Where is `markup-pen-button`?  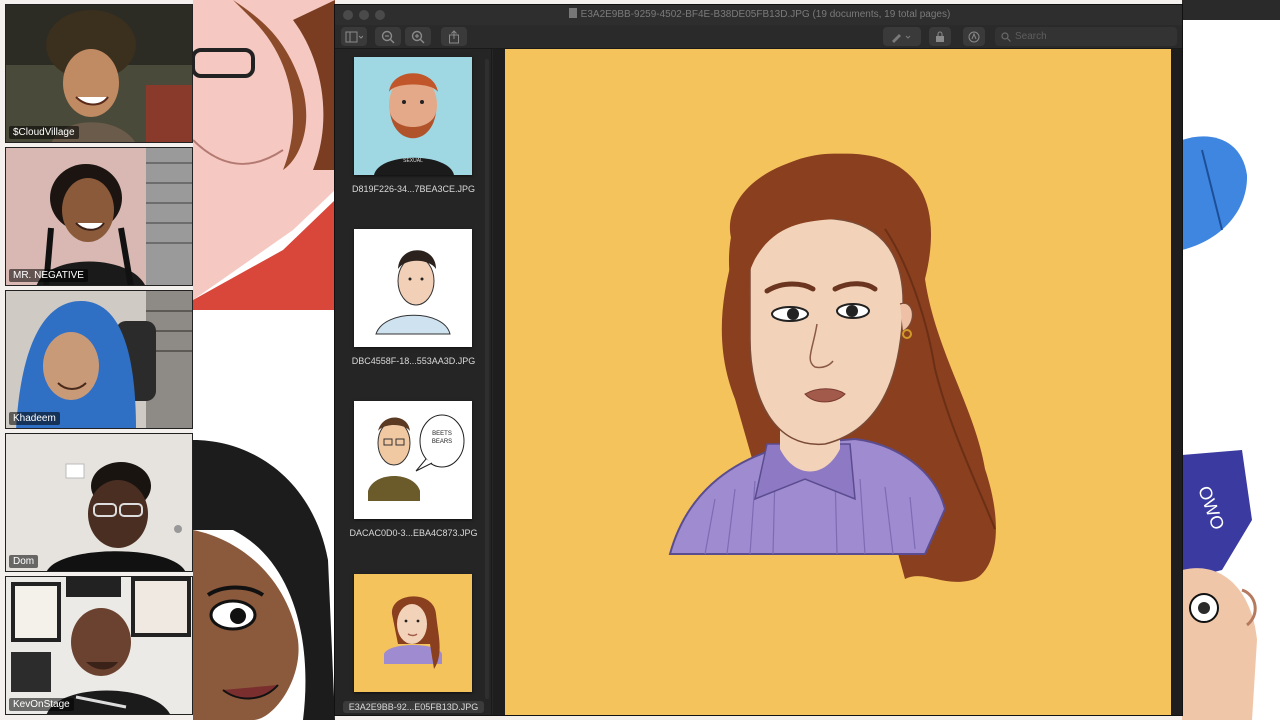 markup-pen-button is located at coordinates (902, 36).